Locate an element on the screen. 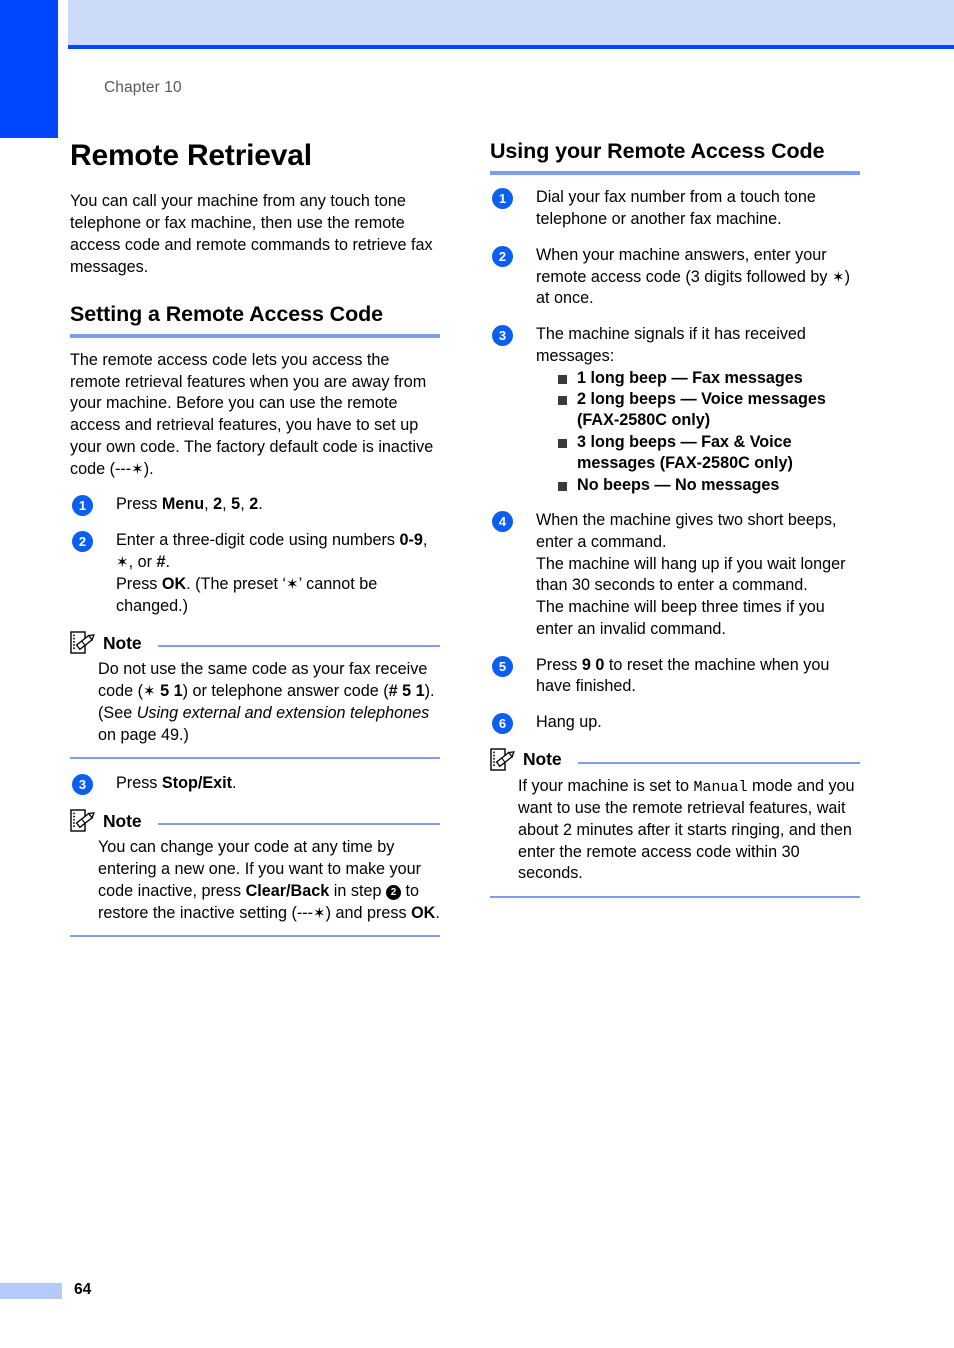 The image size is (954, 1348). heading-rule is located at coordinates (255, 335).